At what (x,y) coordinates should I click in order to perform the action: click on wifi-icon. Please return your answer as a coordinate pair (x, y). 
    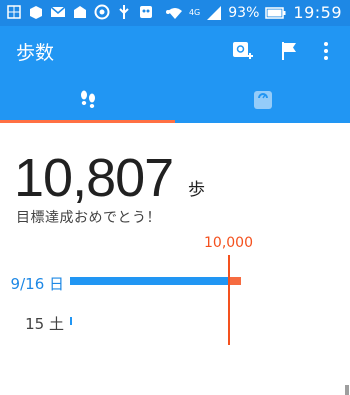
    Looking at the image, I should click on (174, 13).